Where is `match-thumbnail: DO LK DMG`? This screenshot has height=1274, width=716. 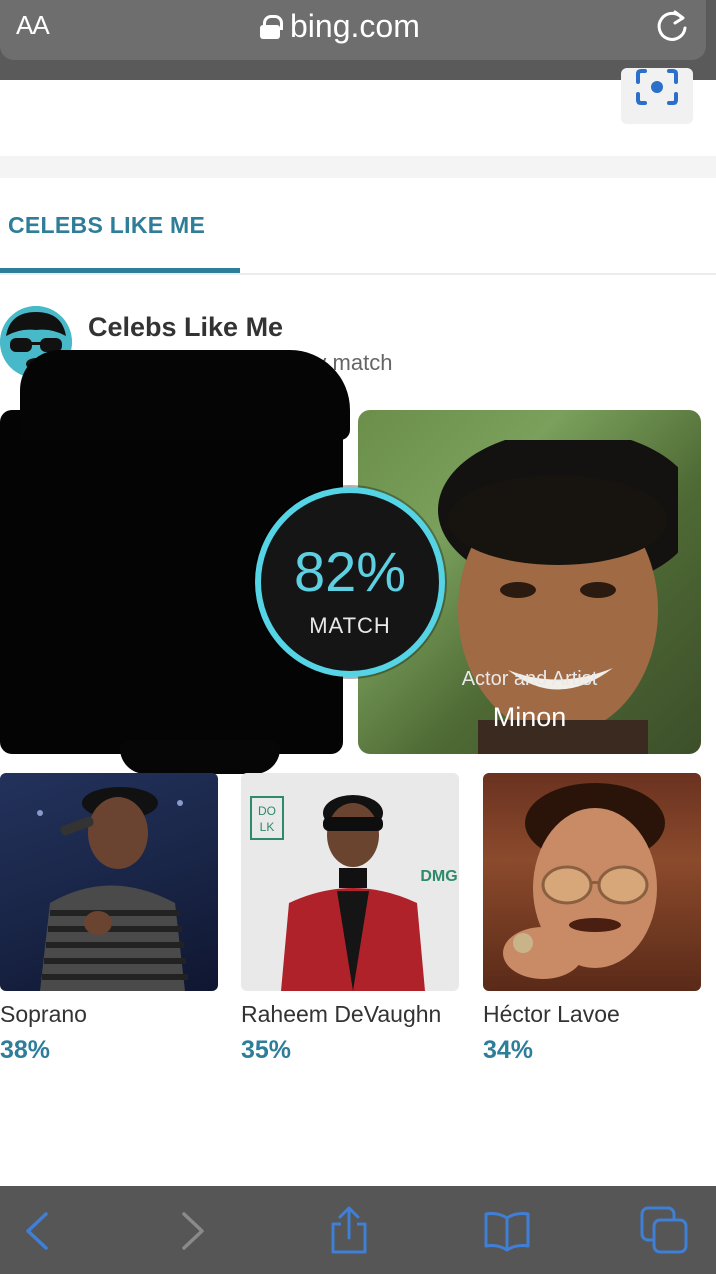 match-thumbnail: DO LK DMG is located at coordinates (350, 882).